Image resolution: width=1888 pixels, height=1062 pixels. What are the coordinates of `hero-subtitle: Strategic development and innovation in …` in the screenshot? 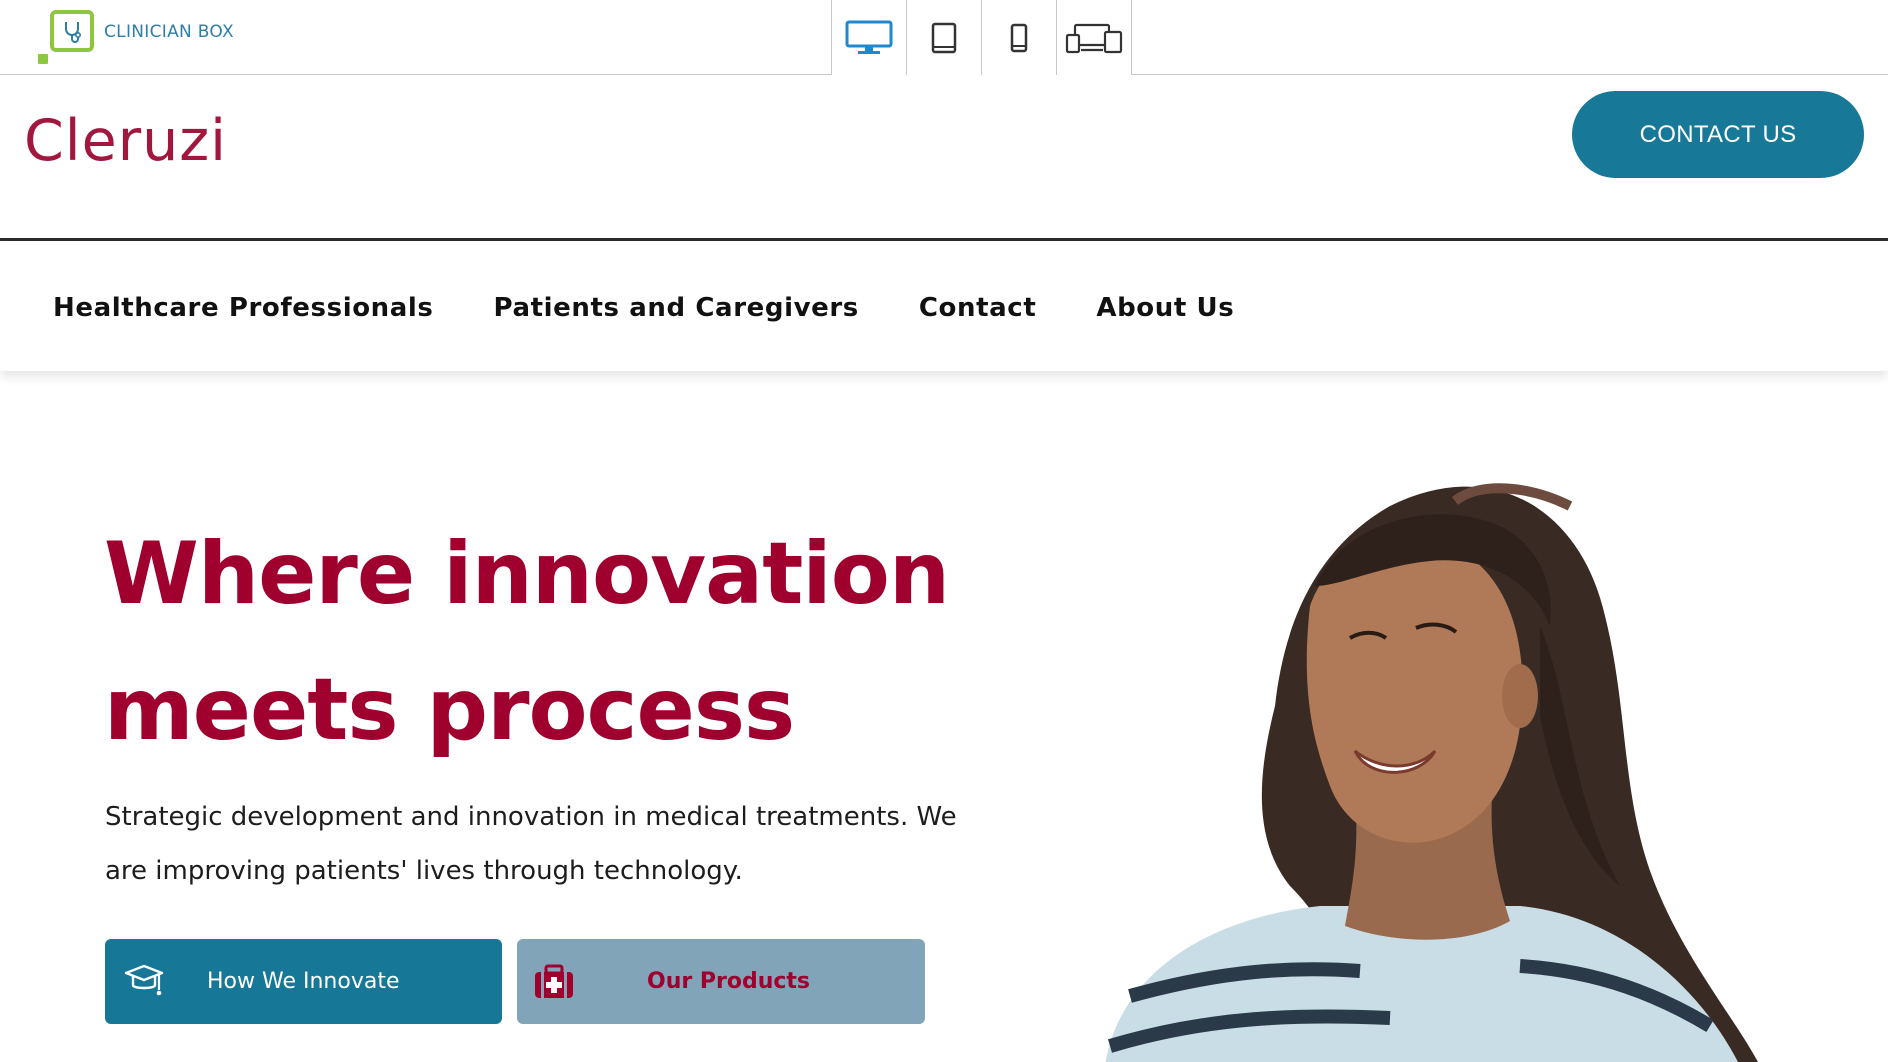 It's located at (531, 844).